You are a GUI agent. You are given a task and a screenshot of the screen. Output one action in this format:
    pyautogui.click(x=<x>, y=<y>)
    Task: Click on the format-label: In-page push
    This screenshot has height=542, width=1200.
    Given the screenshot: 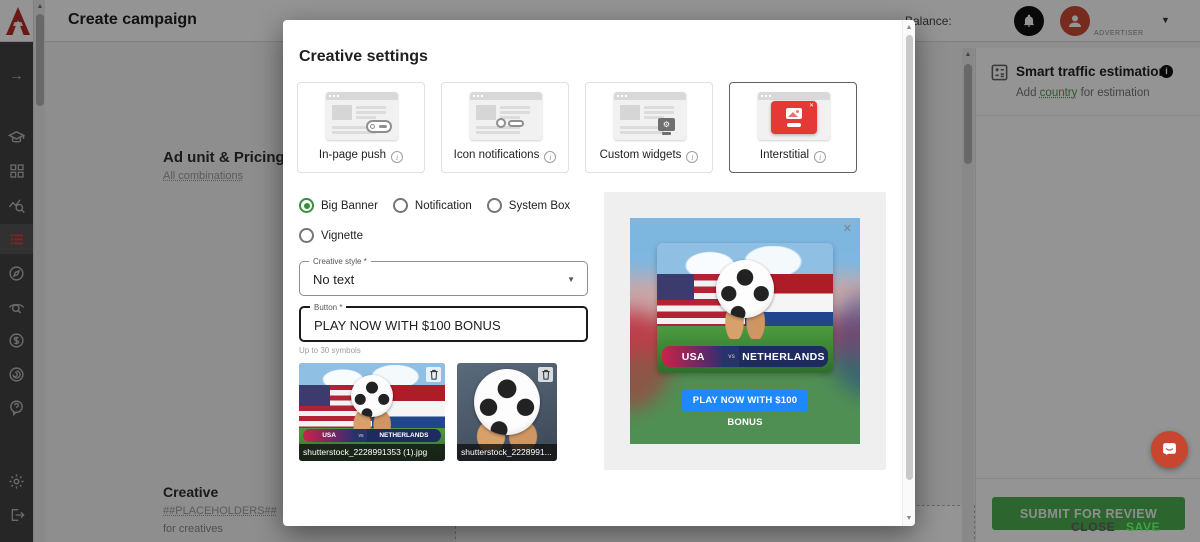 What is the action you would take?
    pyautogui.click(x=352, y=155)
    